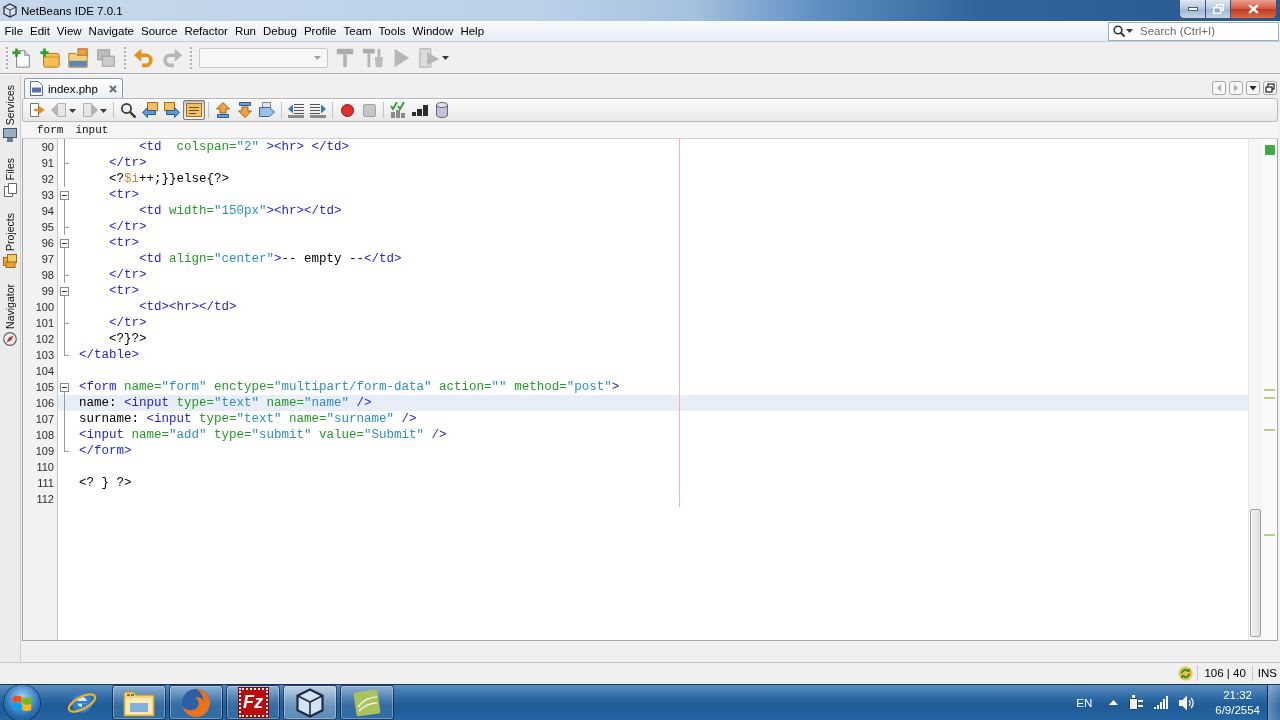 This screenshot has height=720, width=1280. What do you see at coordinates (263, 435) in the screenshot?
I see `code-line: <input name="add" type="submit" value="Submit" />` at bounding box center [263, 435].